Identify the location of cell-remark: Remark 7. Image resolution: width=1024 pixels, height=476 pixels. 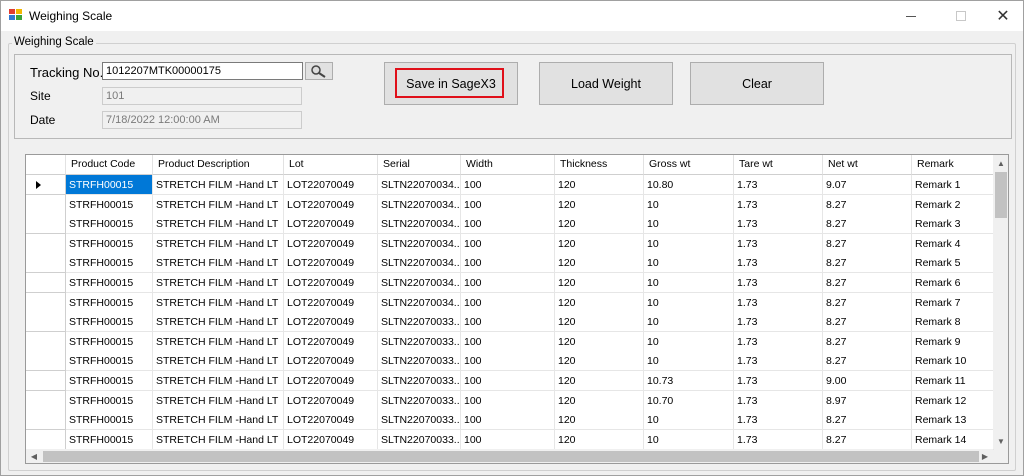
(953, 302).